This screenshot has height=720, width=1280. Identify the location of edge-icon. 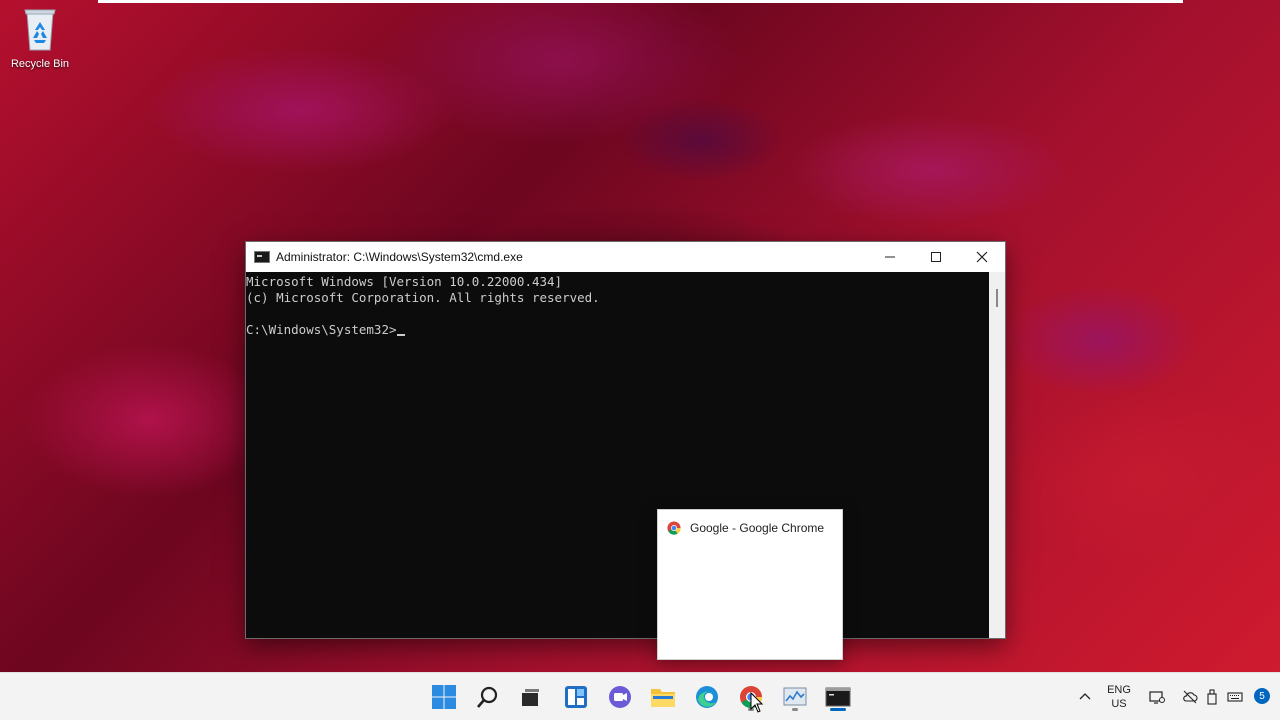
(707, 697).